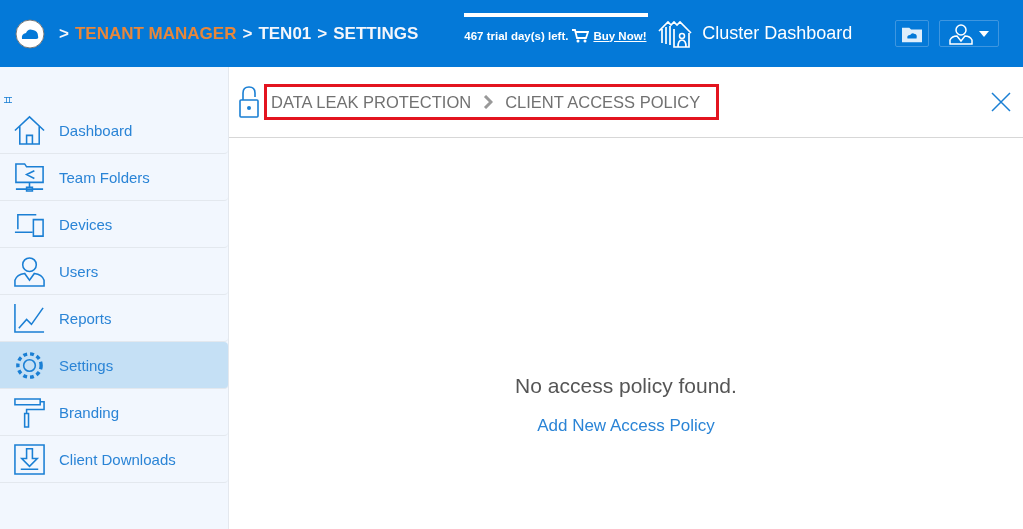 The image size is (1023, 529). What do you see at coordinates (371, 102) in the screenshot?
I see `breadcrumb-item: DATA LEAK PROTECTION` at bounding box center [371, 102].